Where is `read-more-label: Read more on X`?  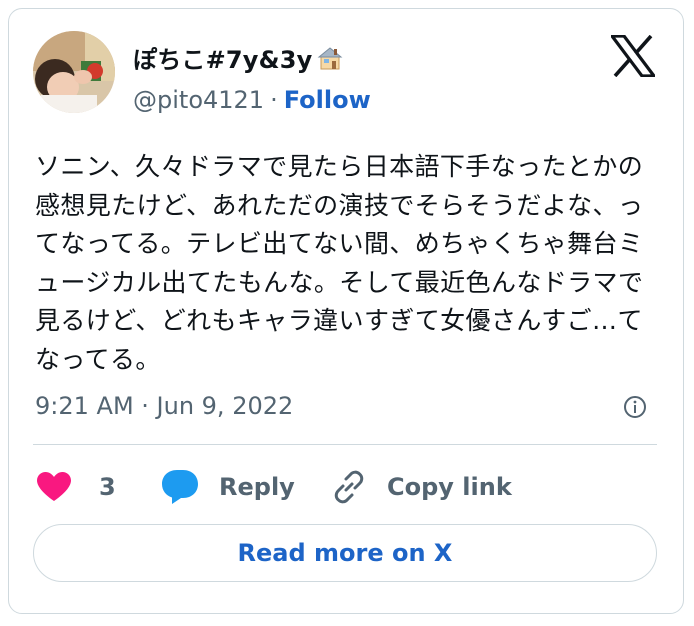
read-more-label: Read more on X is located at coordinates (345, 553).